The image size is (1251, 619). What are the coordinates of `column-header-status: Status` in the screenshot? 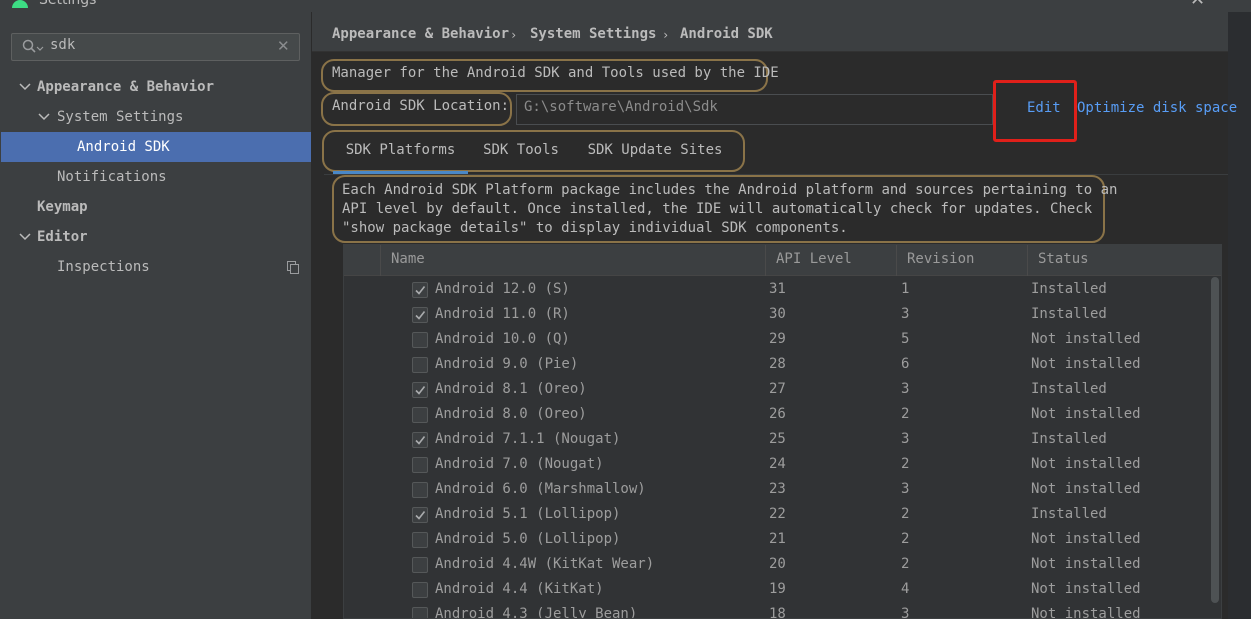 It's located at (1124, 260).